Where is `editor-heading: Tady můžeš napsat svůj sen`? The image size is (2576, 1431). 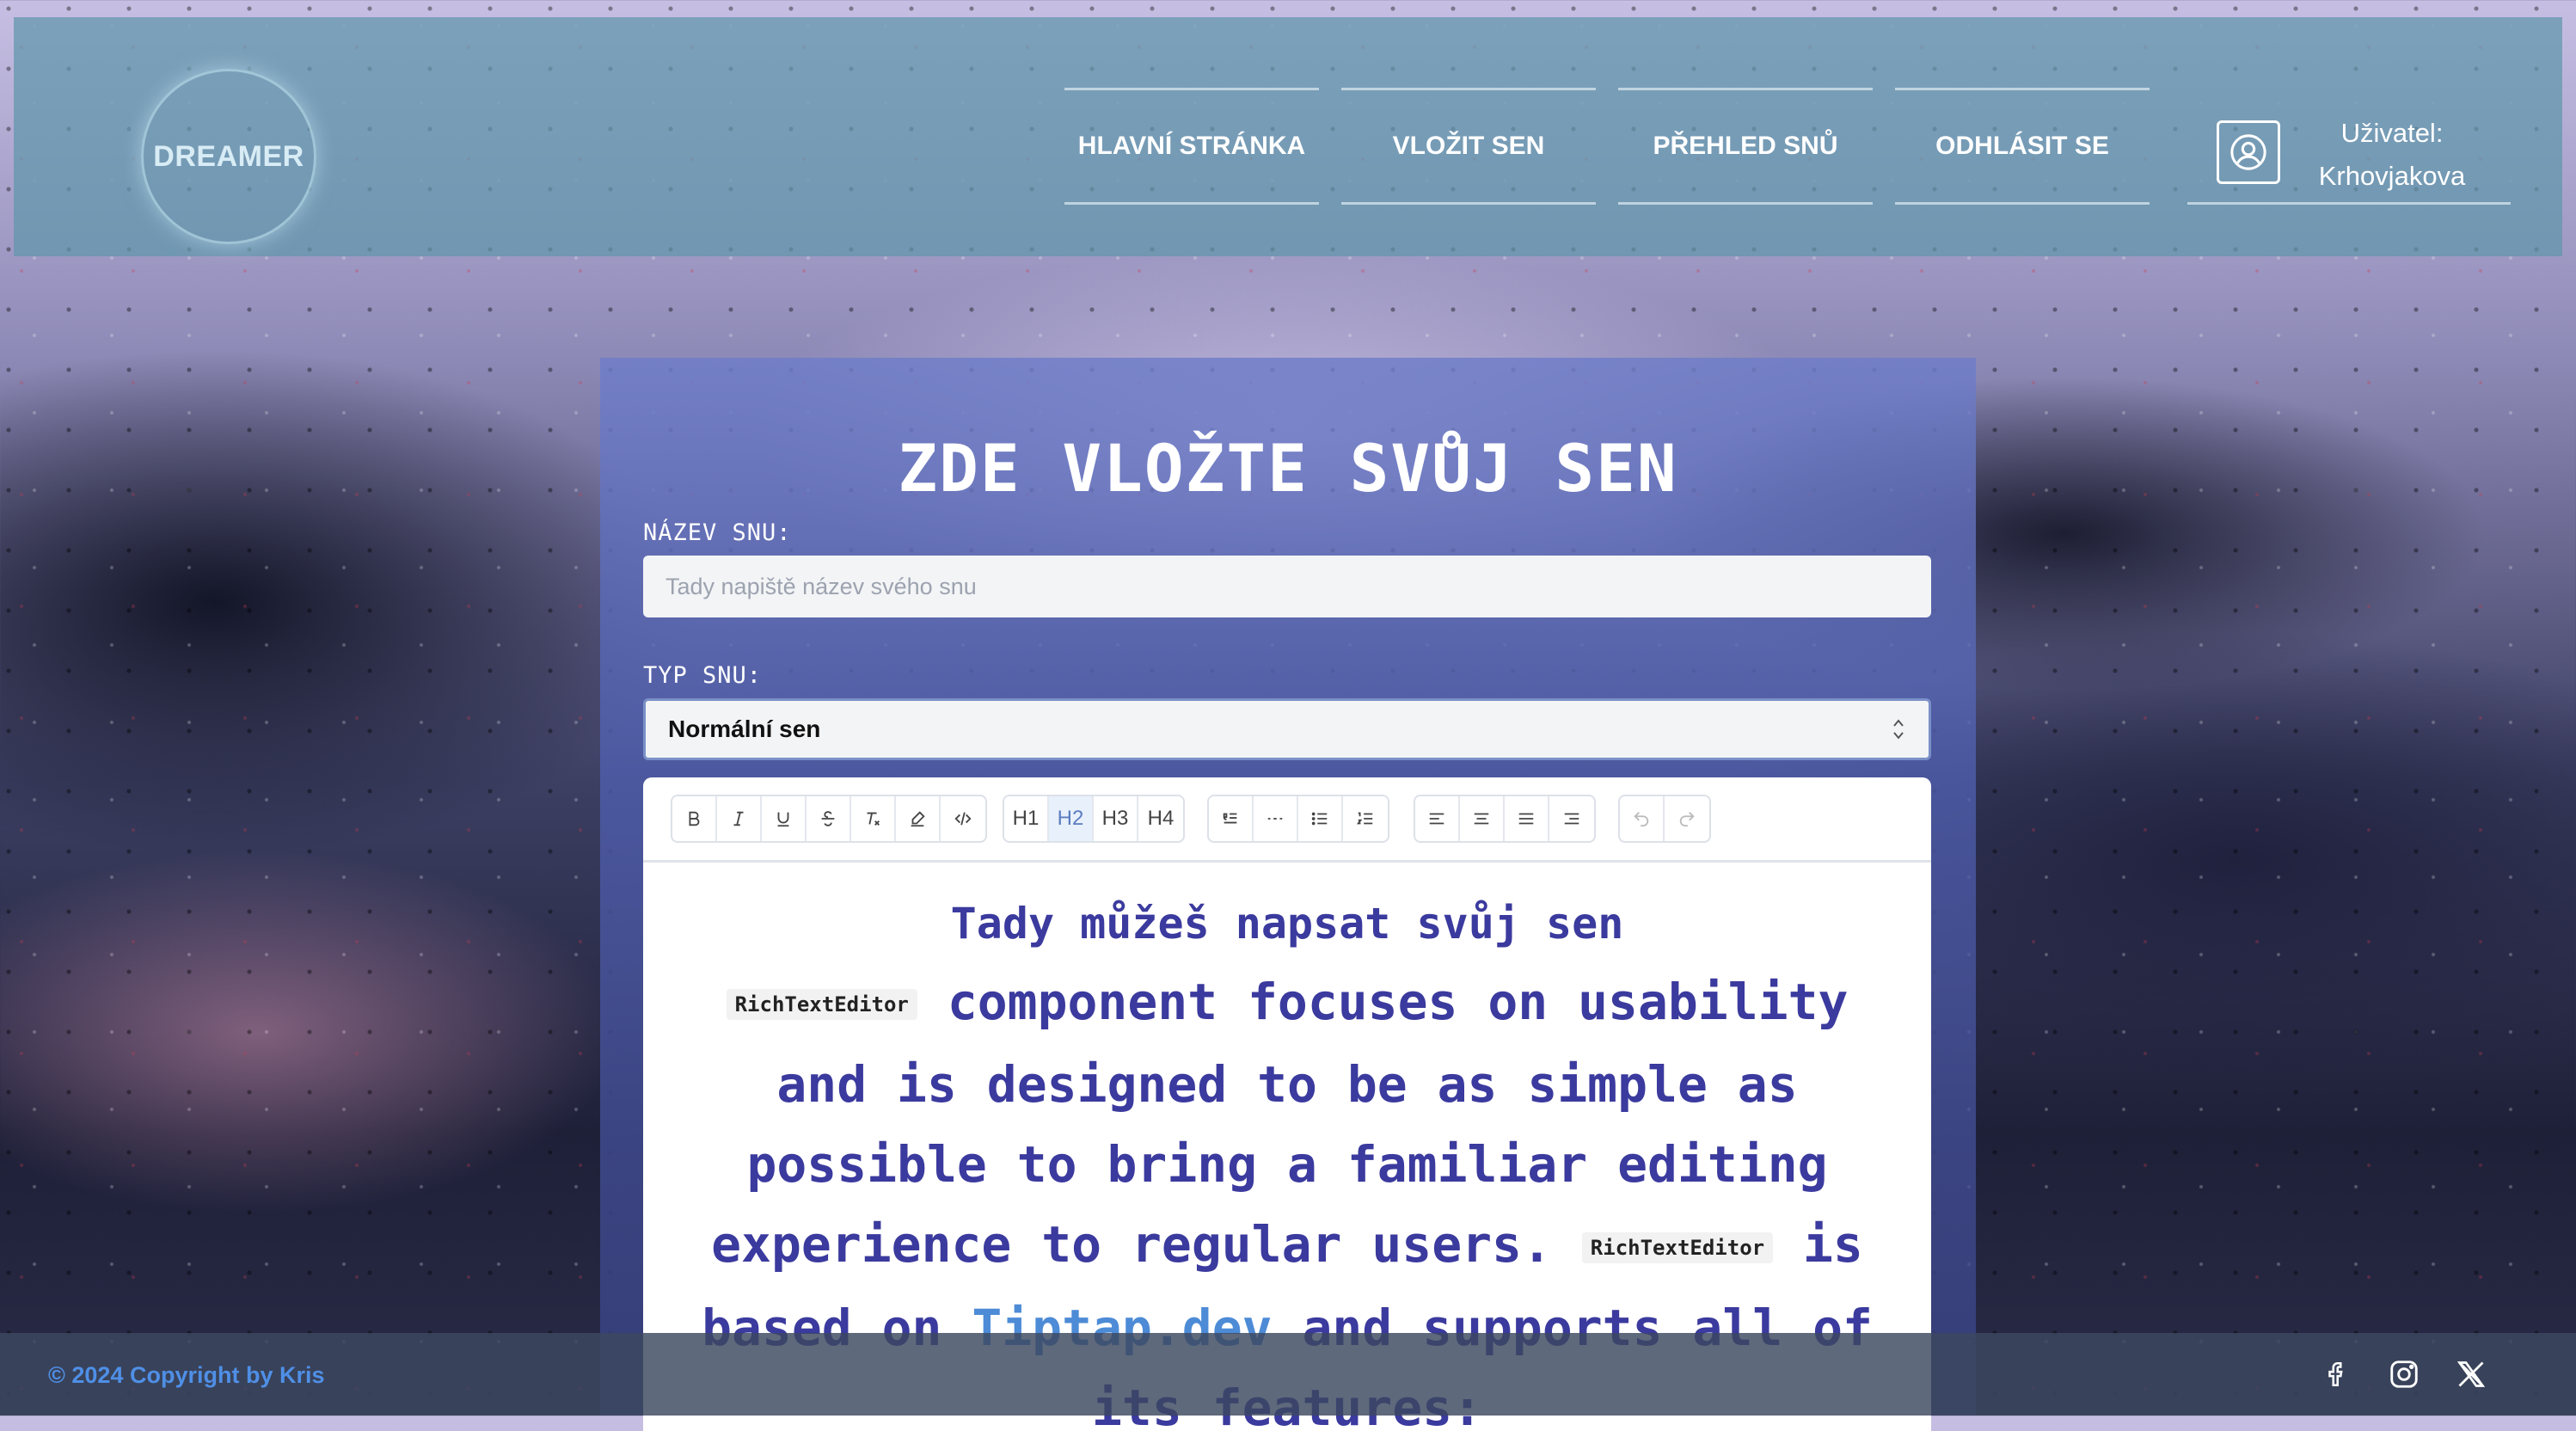 editor-heading: Tady můžeš napsat svůj sen is located at coordinates (1287, 924).